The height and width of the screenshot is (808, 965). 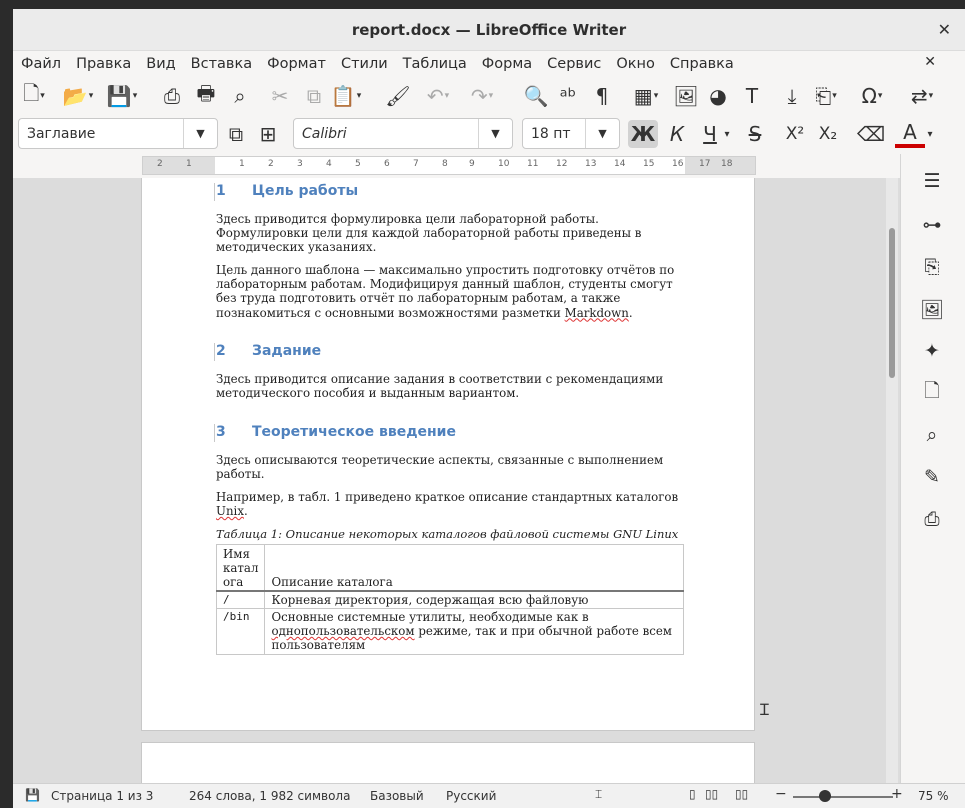 I want to click on menu-styles: Стили, so click(x=364, y=64).